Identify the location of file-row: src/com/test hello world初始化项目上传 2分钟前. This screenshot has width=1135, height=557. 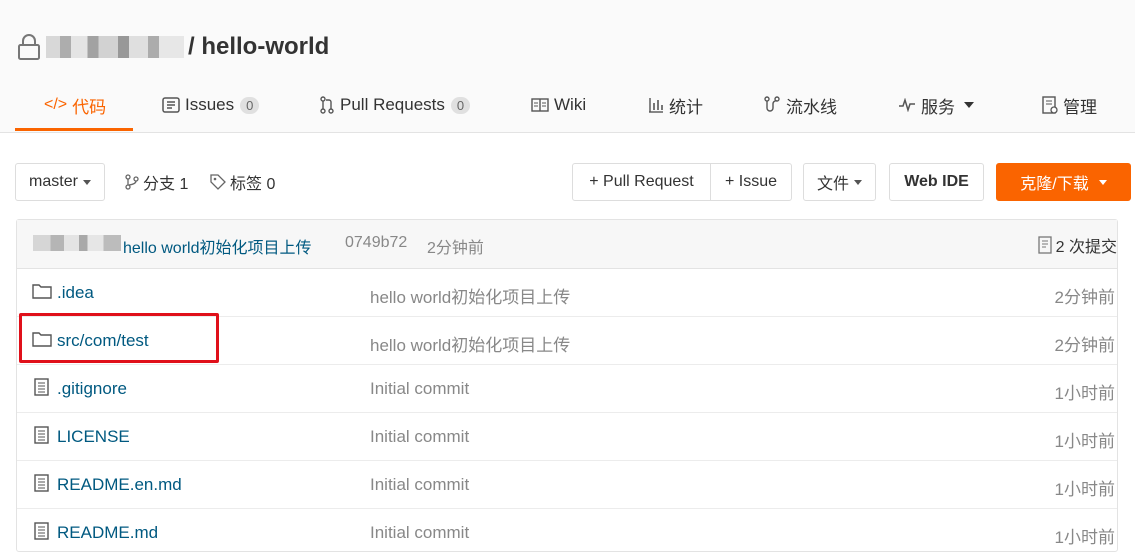
(567, 341).